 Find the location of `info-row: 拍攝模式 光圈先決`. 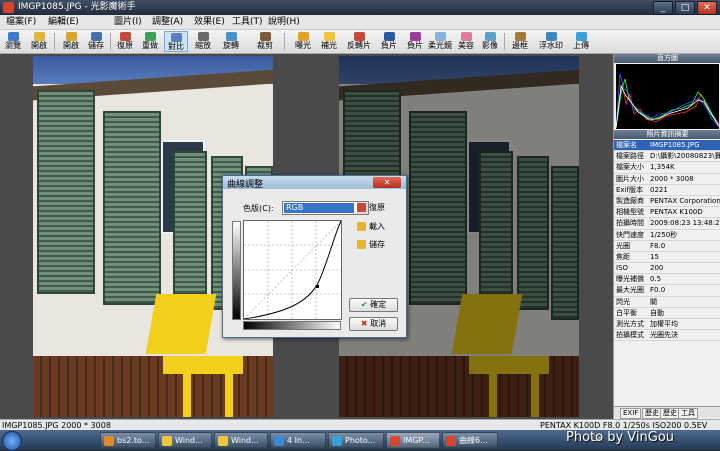

info-row: 拍攝模式 光圈先決 is located at coordinates (667, 336).